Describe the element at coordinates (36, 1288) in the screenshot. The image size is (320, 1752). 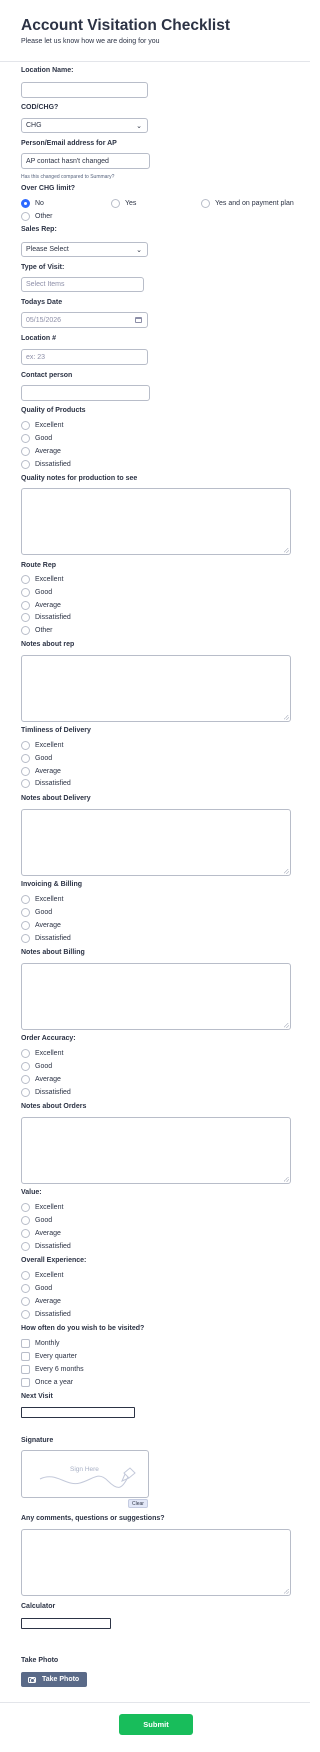
I see `overall-experience-option: Good` at that location.